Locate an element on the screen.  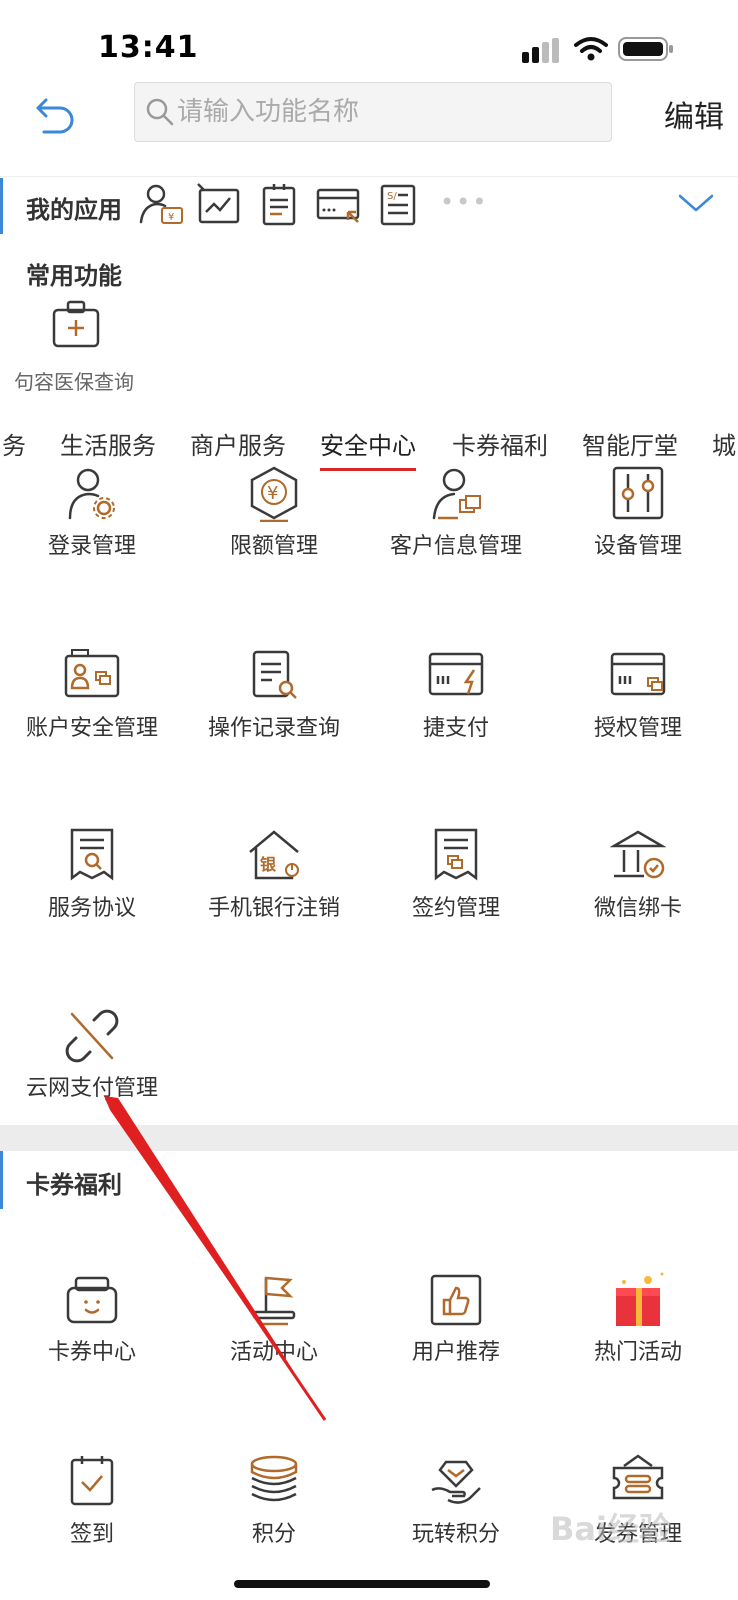
security-item-login: 登录管理 is located at coordinates (92, 521).